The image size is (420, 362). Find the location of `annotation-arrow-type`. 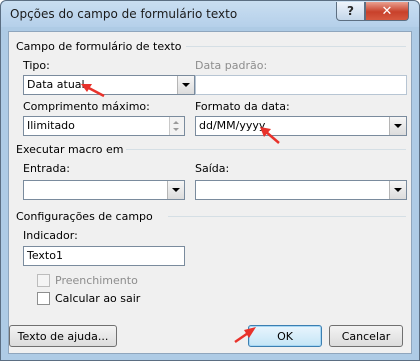

annotation-arrow-type is located at coordinates (93, 91).